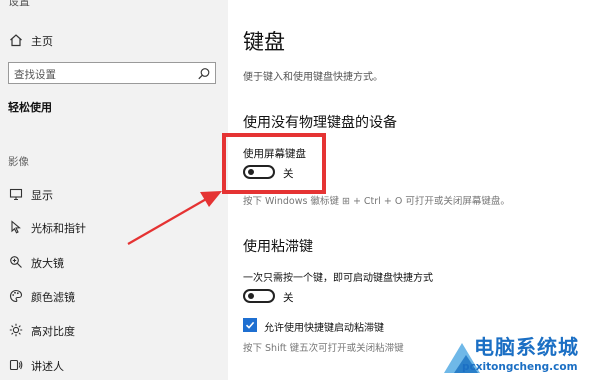 This screenshot has width=600, height=380. What do you see at coordinates (112, 73) in the screenshot?
I see `search-input: 查找设置` at bounding box center [112, 73].